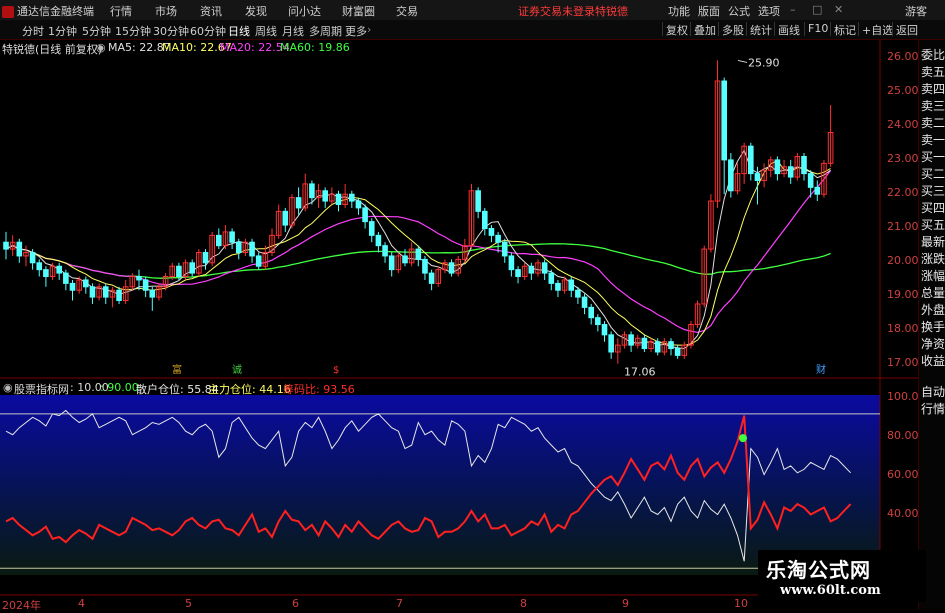 This screenshot has width=945, height=613. Describe the element at coordinates (933, 106) in the screenshot. I see `sidebar-item: 卖三` at that location.